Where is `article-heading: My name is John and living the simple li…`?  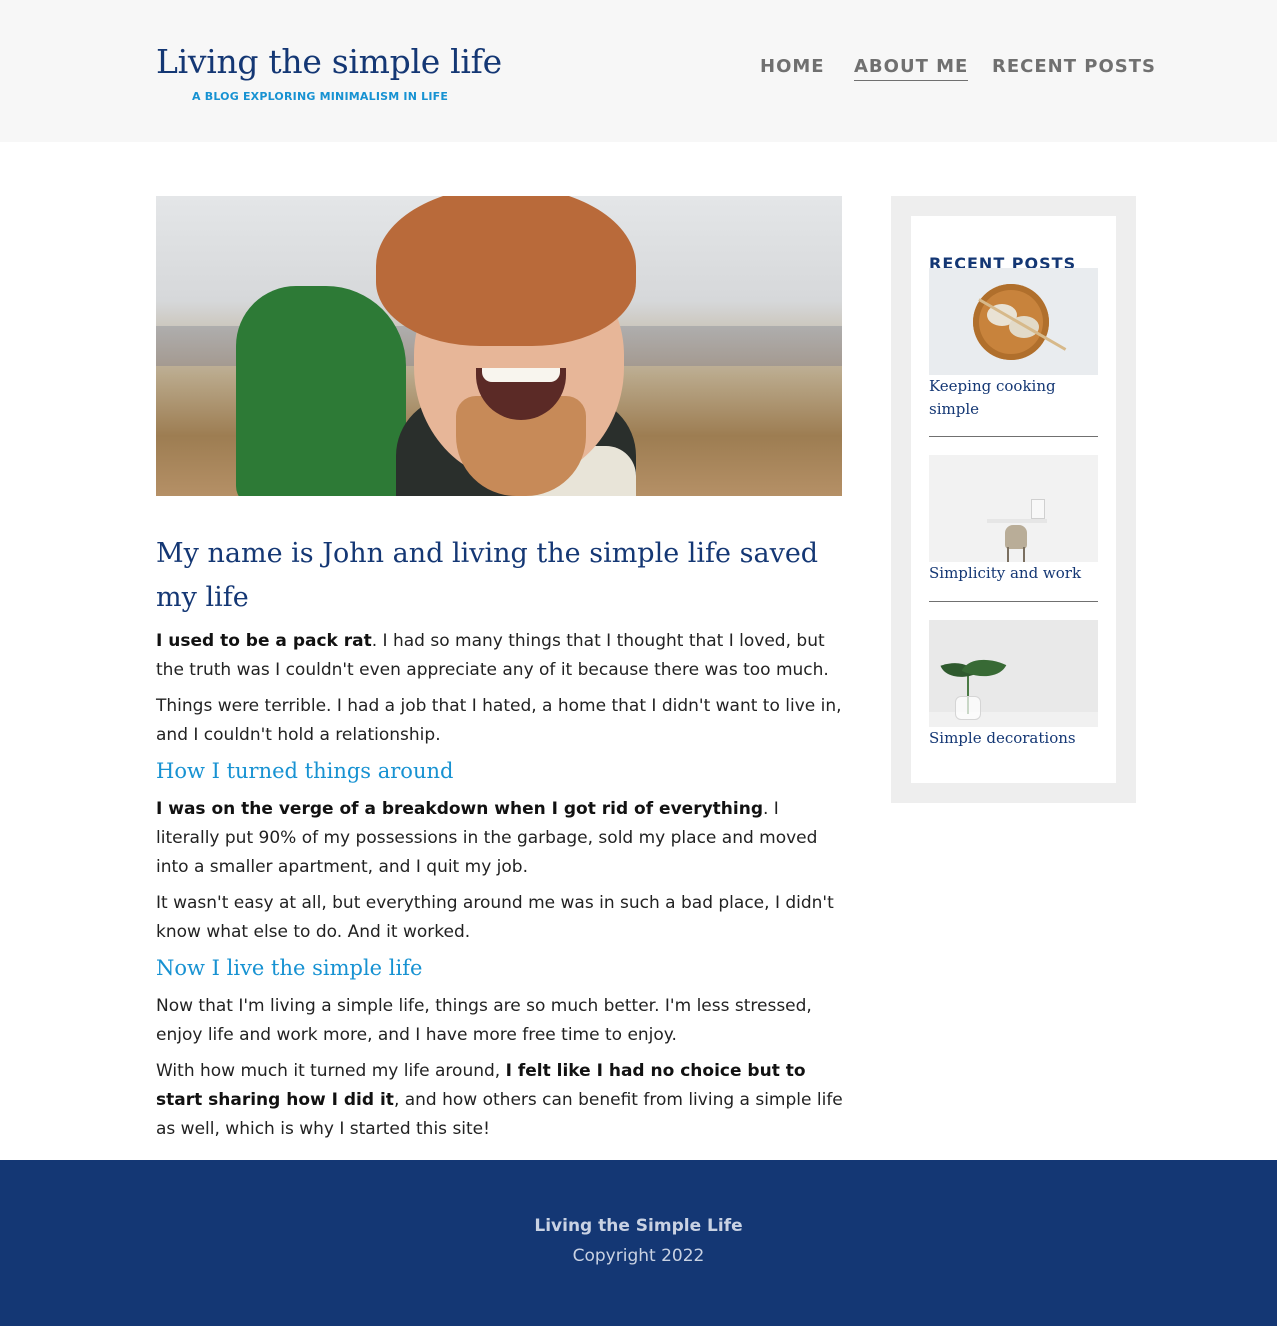
article-heading: My name is John and living the simple li… is located at coordinates (487, 575).